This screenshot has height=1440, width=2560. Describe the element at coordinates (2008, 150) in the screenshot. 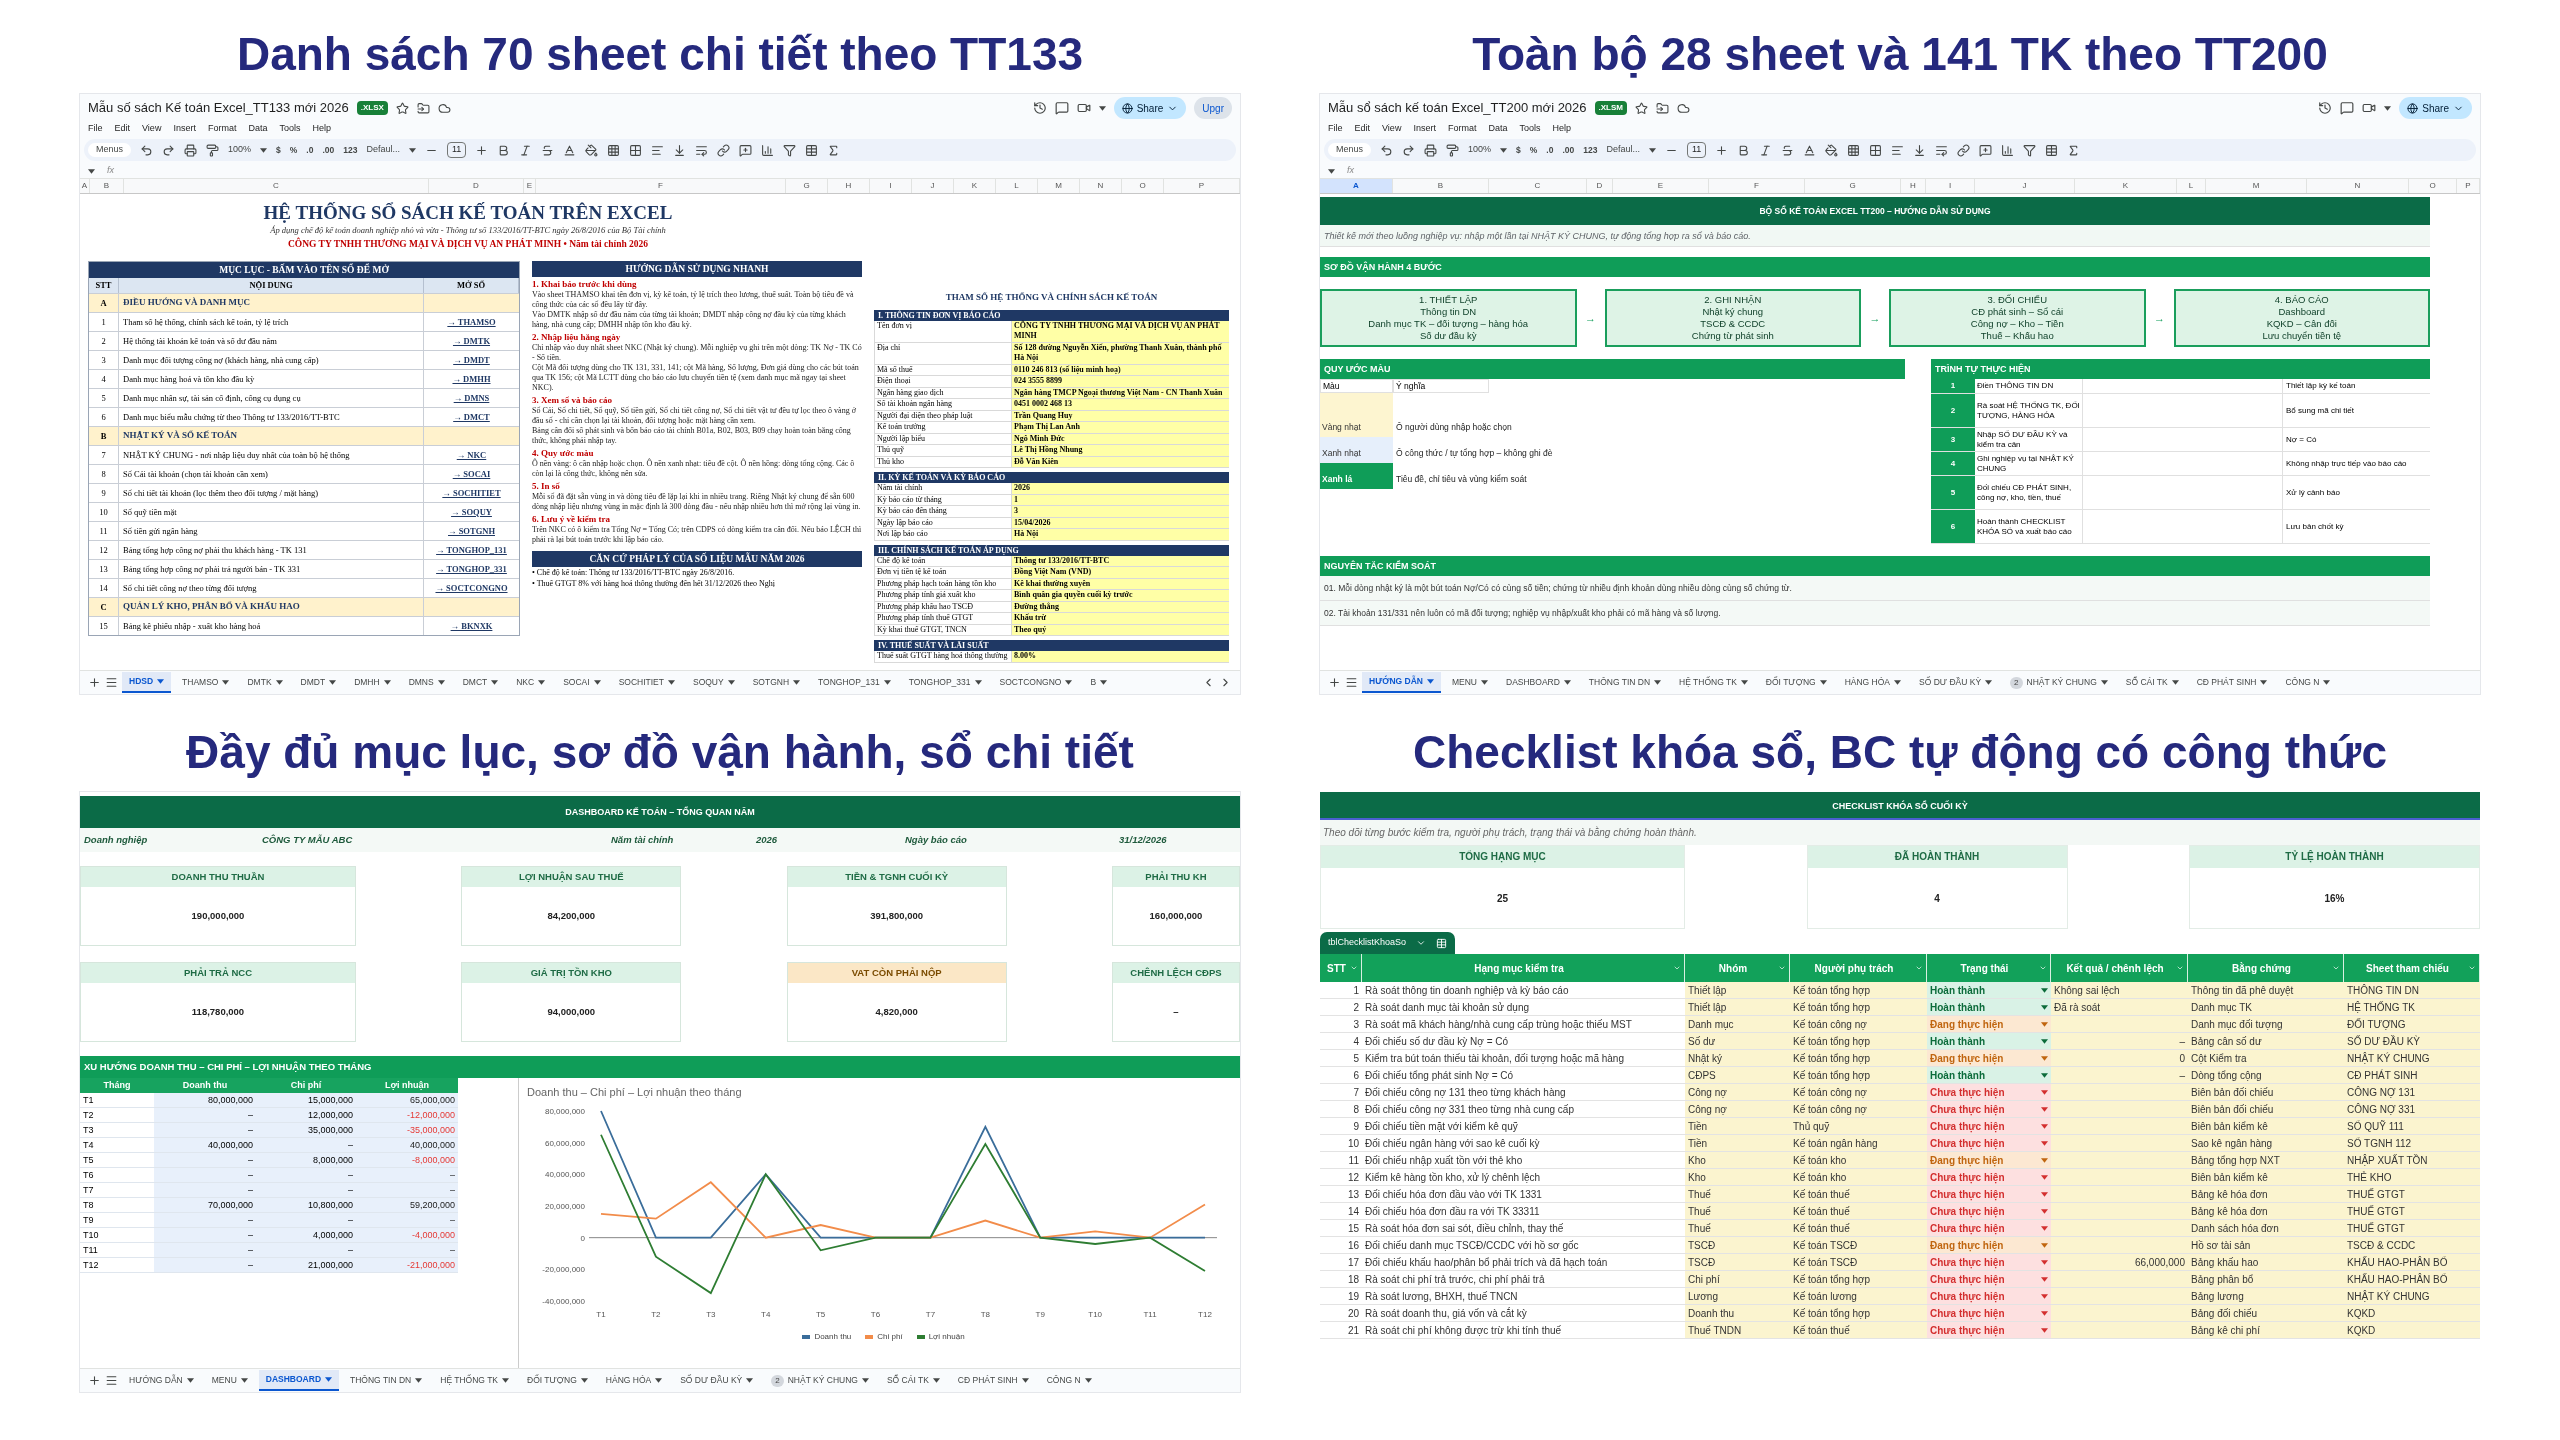

I see `chart-icon` at that location.